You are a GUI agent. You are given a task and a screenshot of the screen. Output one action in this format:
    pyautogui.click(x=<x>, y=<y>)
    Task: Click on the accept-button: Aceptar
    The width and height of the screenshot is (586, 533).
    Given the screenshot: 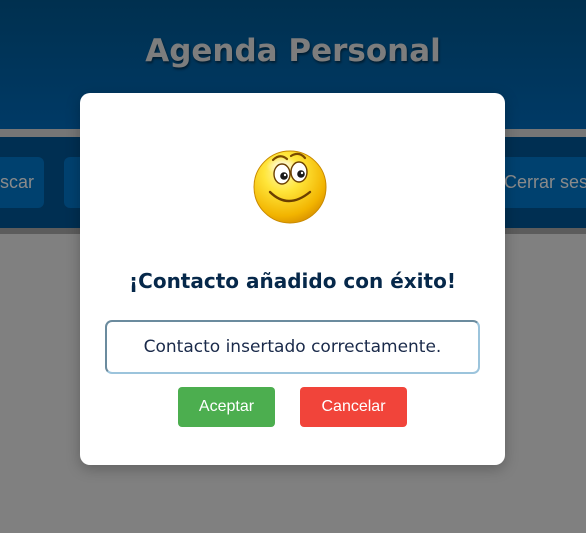 What is the action you would take?
    pyautogui.click(x=226, y=407)
    